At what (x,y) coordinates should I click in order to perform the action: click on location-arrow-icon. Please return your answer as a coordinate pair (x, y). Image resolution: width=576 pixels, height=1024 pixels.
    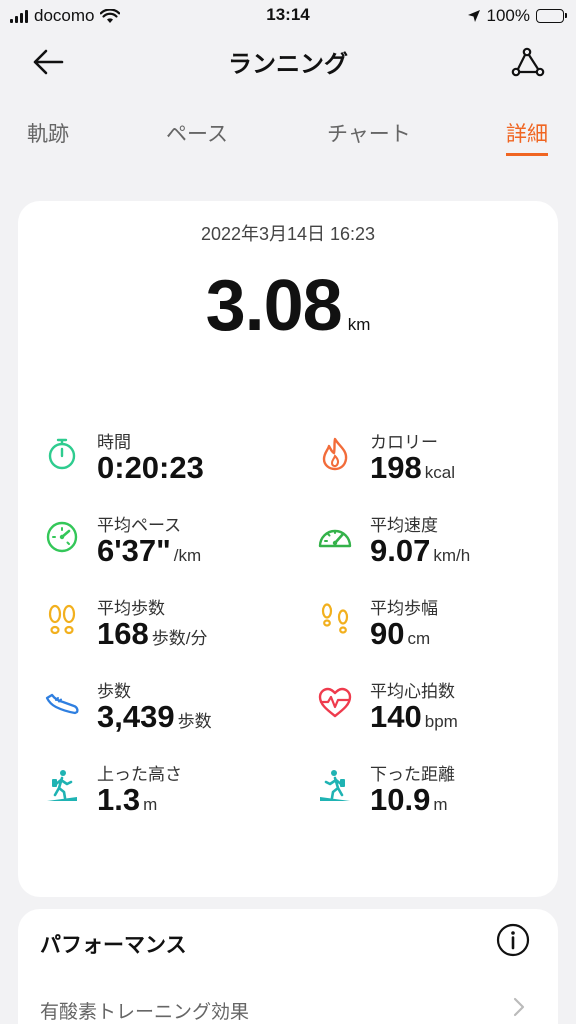
    Looking at the image, I should click on (473, 16).